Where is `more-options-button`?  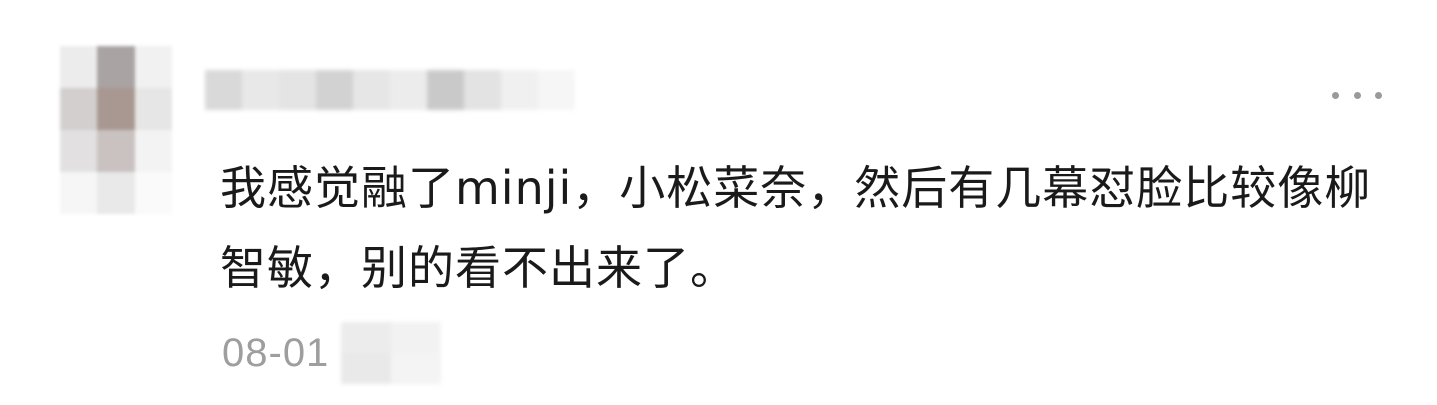 more-options-button is located at coordinates (1357, 95).